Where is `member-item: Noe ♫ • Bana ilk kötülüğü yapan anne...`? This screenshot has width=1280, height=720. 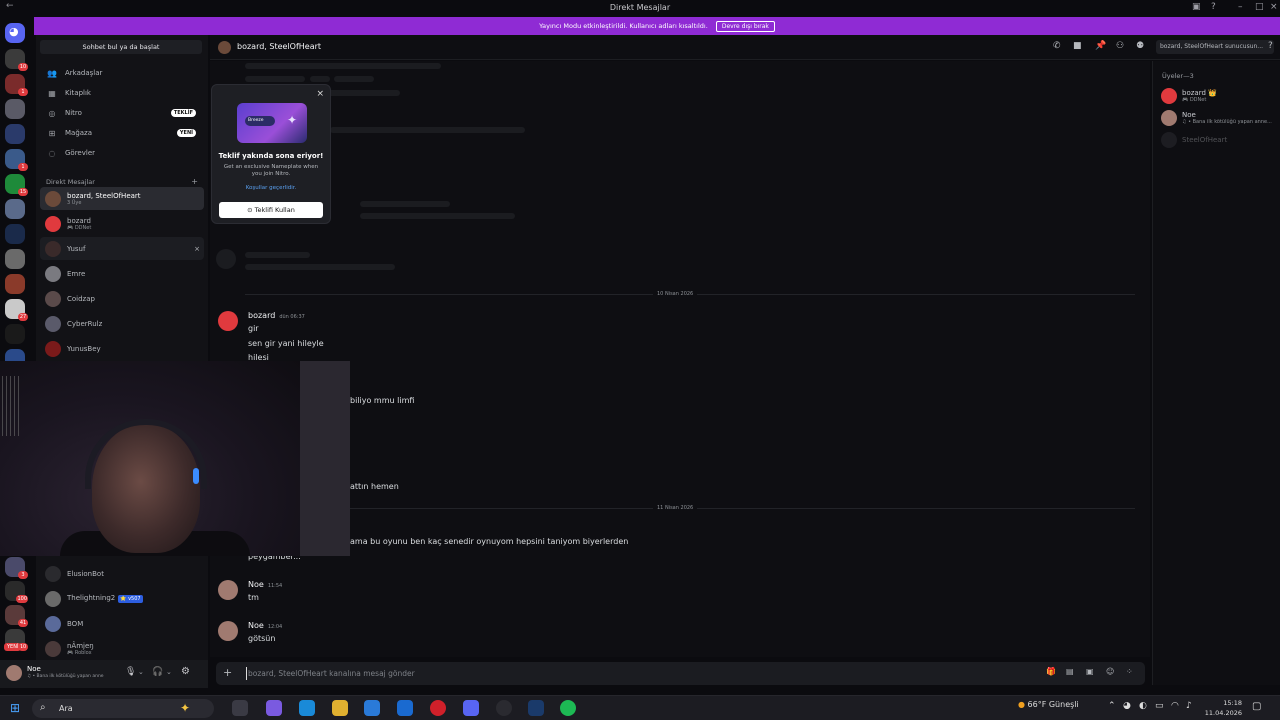
member-item: Noe ♫ • Bana ilk kötülüğü yapan anne... is located at coordinates (1216, 118).